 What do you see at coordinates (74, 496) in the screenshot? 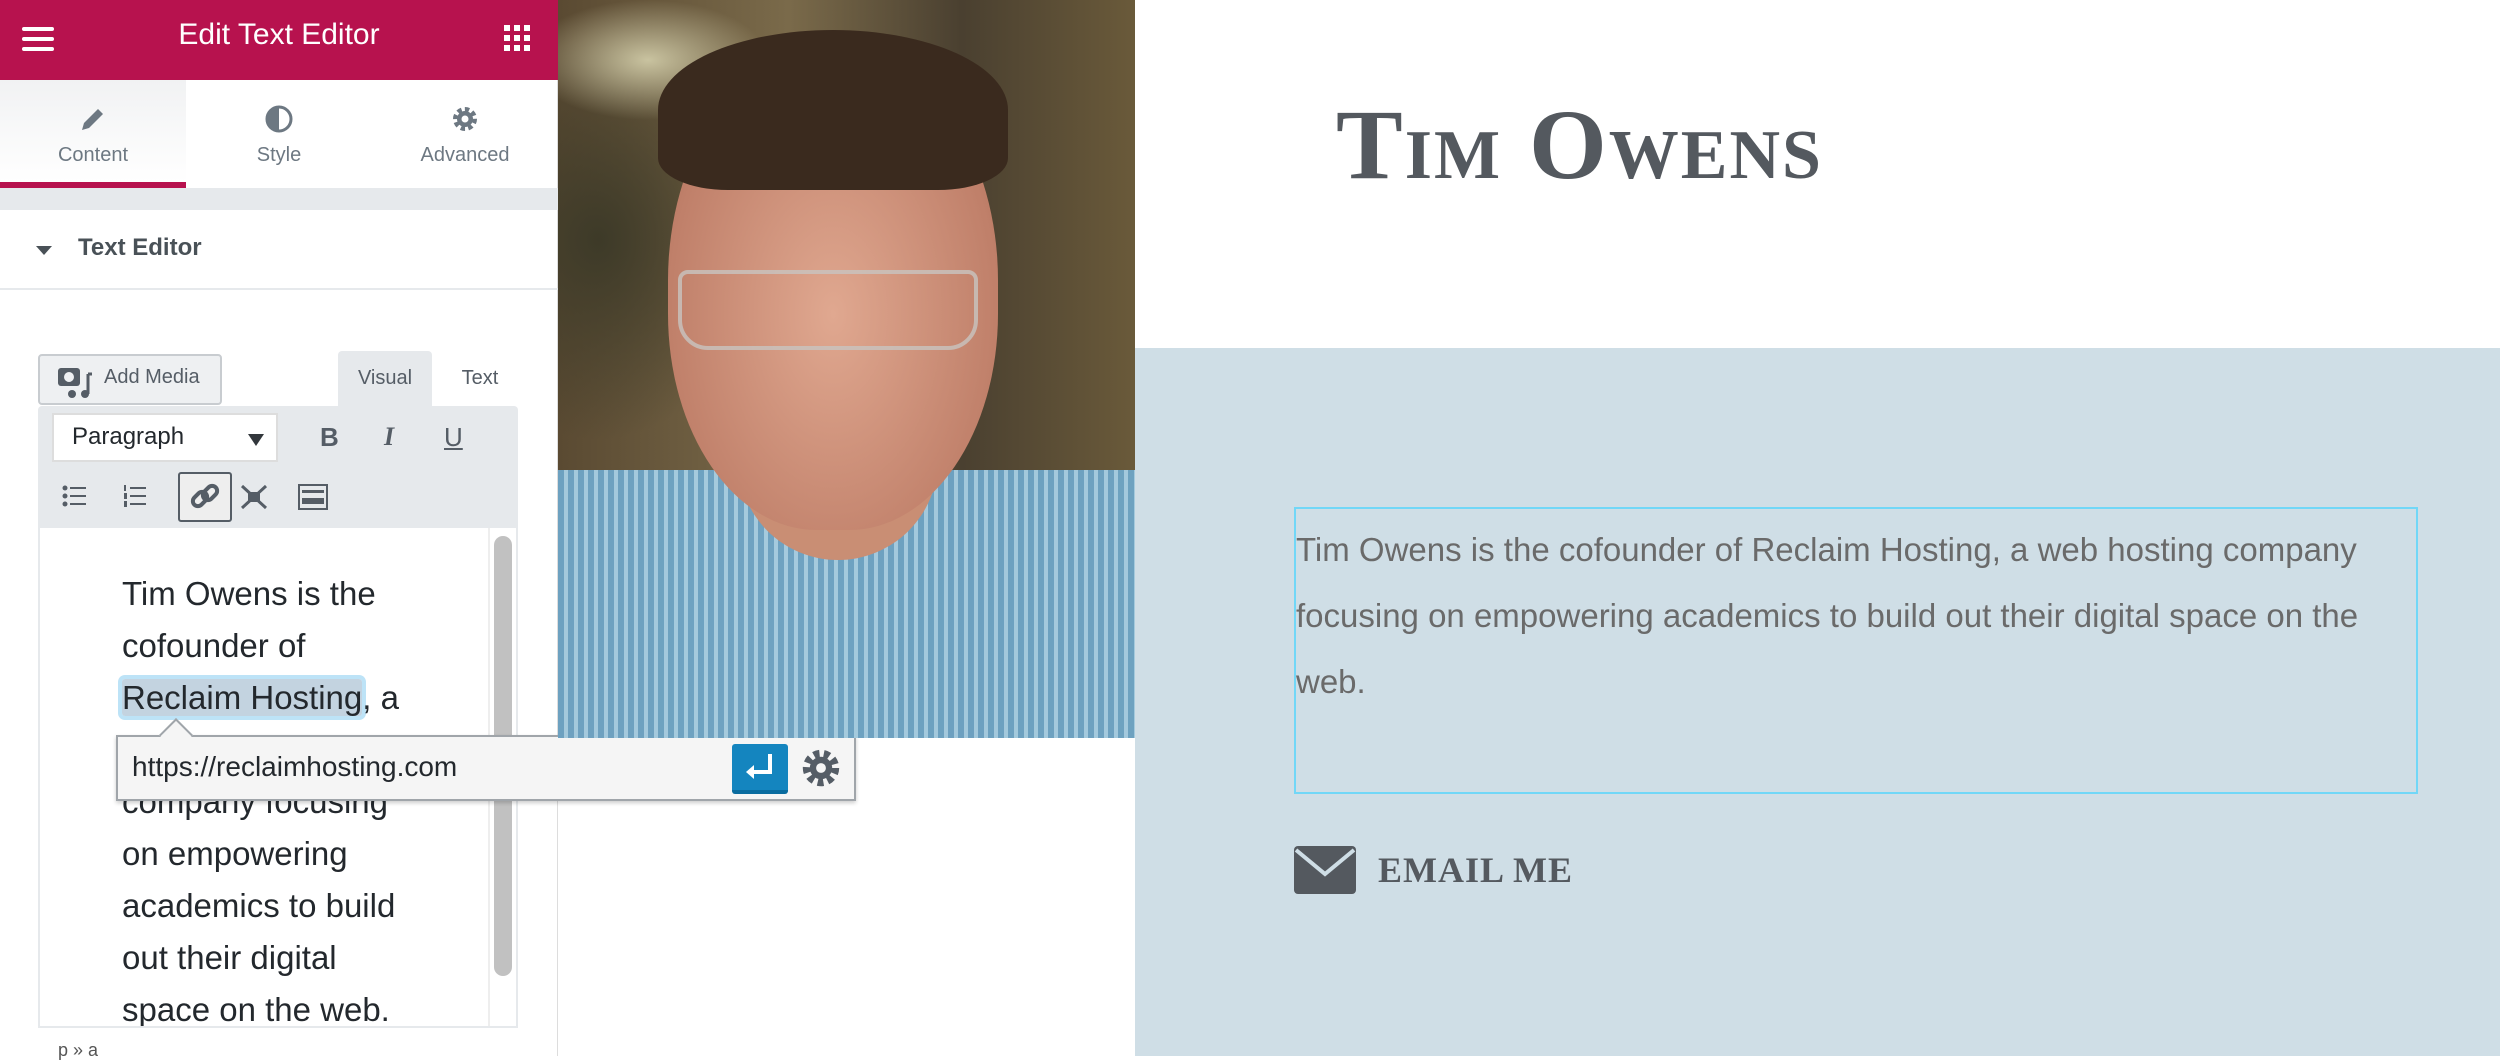
I see `bullet-list-icon` at bounding box center [74, 496].